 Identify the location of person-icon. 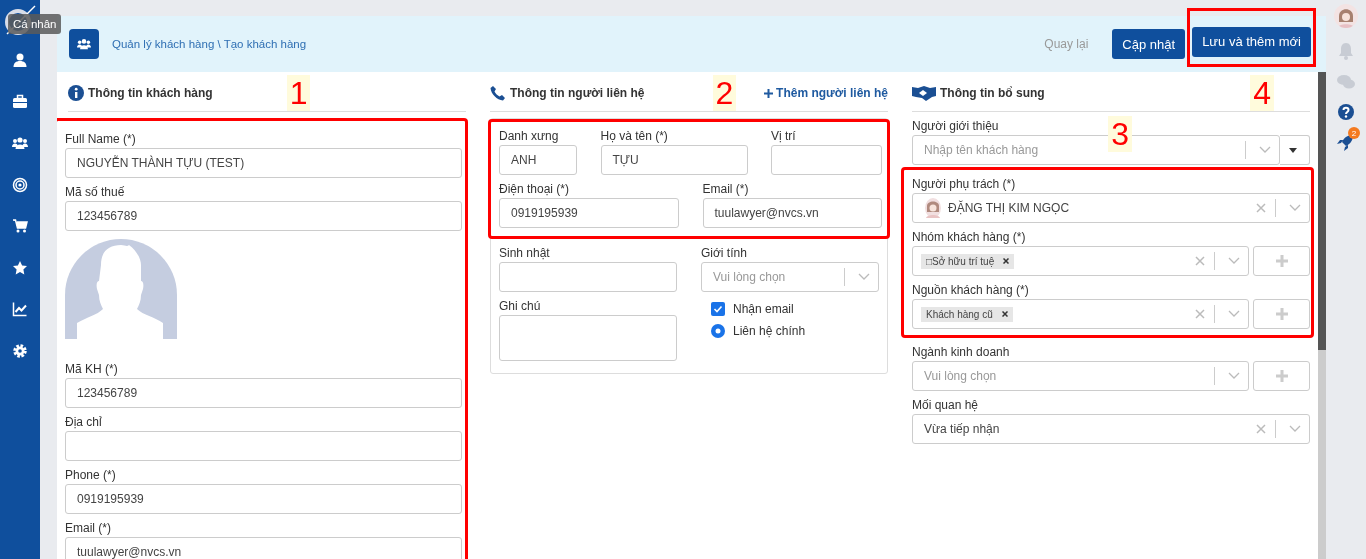
(20, 60).